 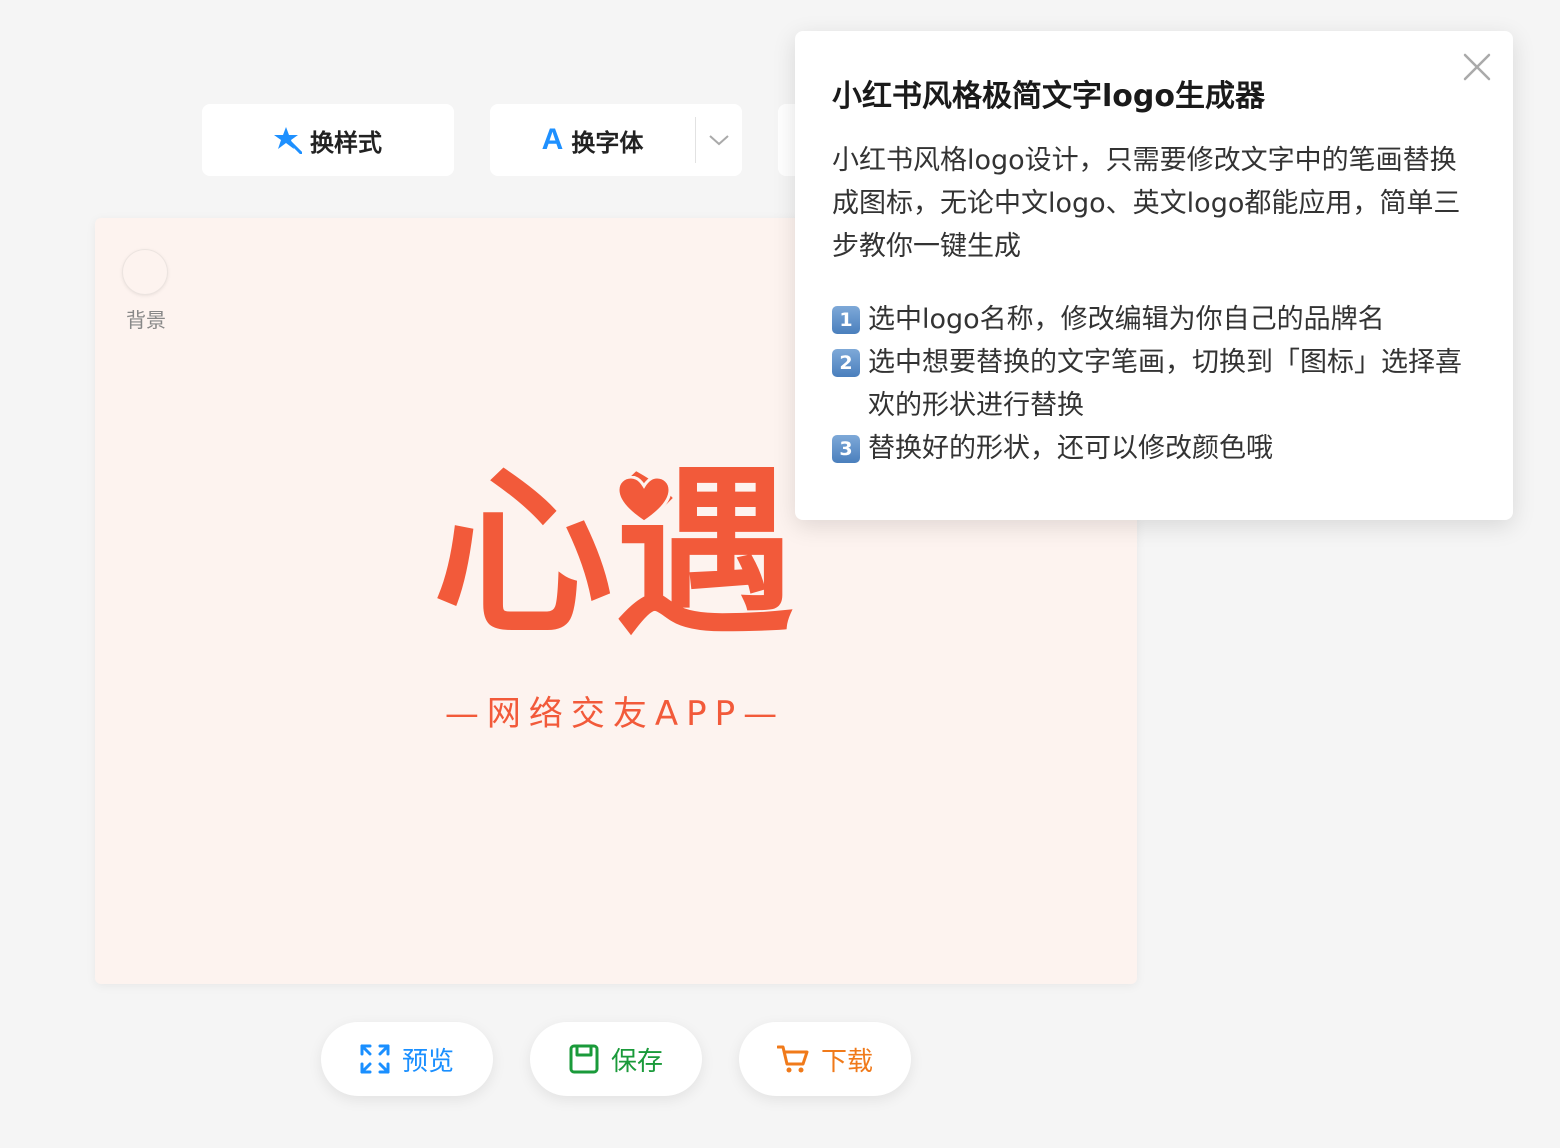 I want to click on background-label: 背景, so click(x=146, y=320).